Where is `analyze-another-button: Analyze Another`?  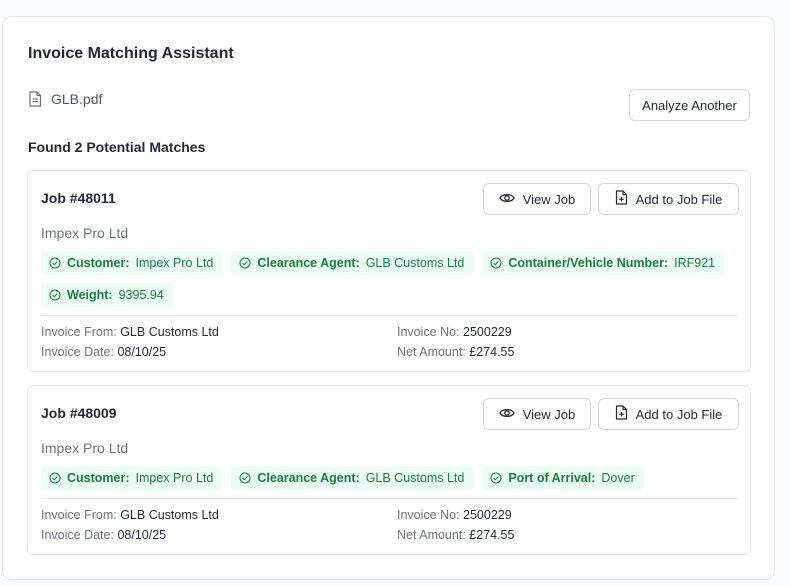 analyze-another-button: Analyze Another is located at coordinates (689, 105).